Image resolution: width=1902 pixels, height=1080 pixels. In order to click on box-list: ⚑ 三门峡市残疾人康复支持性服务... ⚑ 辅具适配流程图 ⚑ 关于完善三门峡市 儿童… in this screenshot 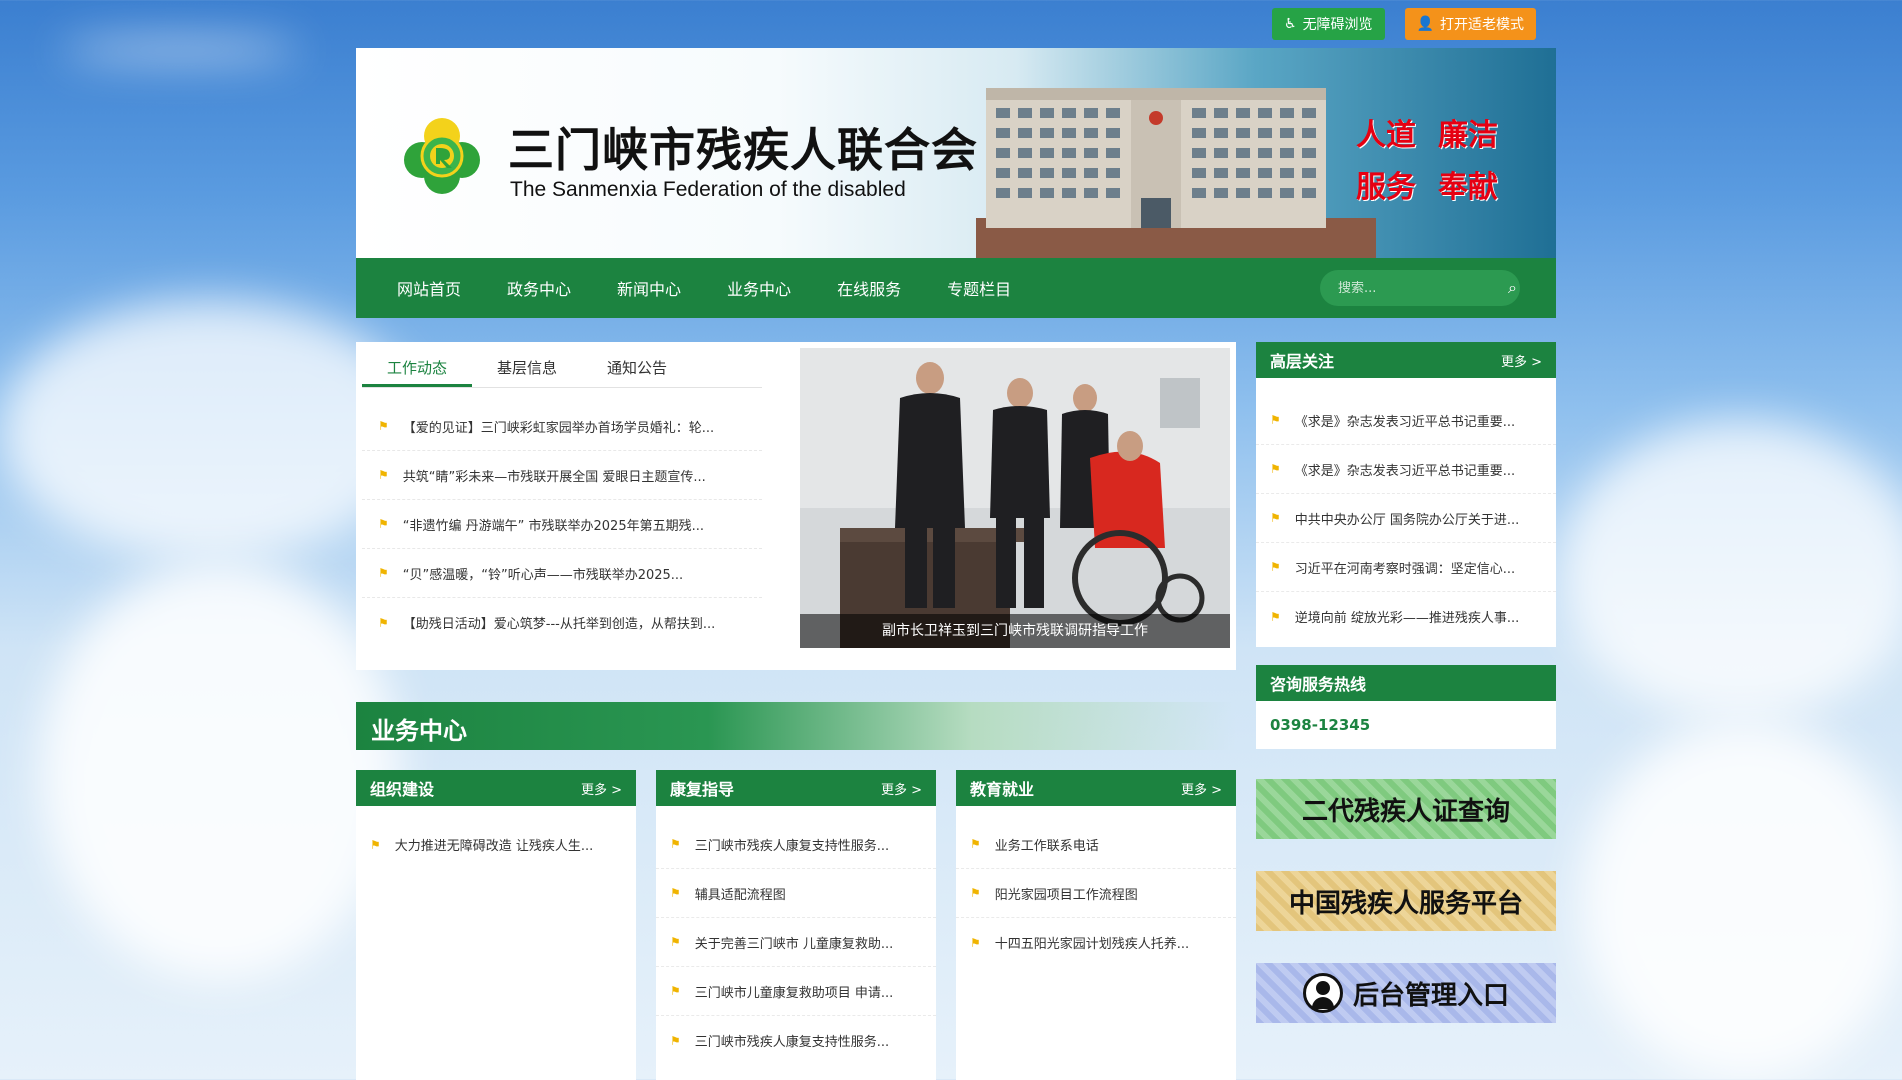, I will do `click(796, 935)`.